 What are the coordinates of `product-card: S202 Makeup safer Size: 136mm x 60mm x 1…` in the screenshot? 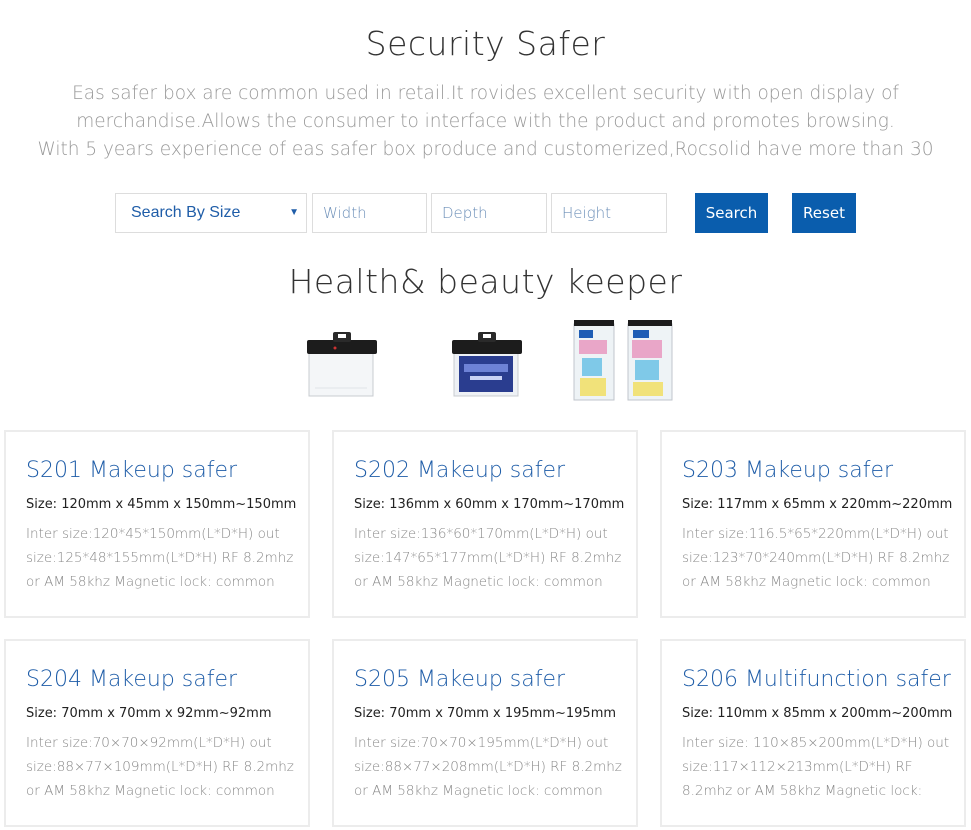 It's located at (485, 524).